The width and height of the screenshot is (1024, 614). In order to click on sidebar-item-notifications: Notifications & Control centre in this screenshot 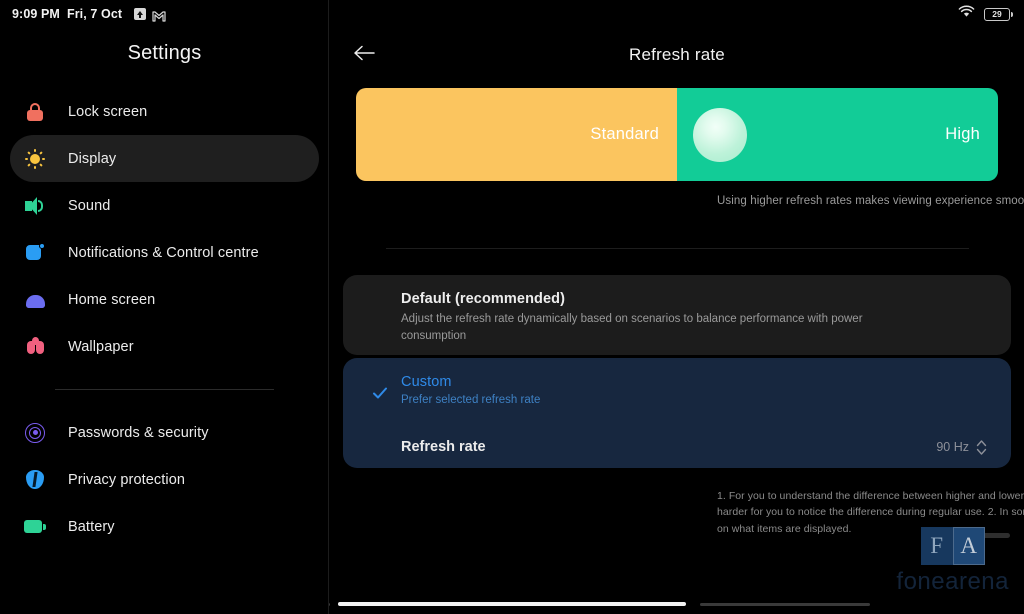, I will do `click(164, 252)`.